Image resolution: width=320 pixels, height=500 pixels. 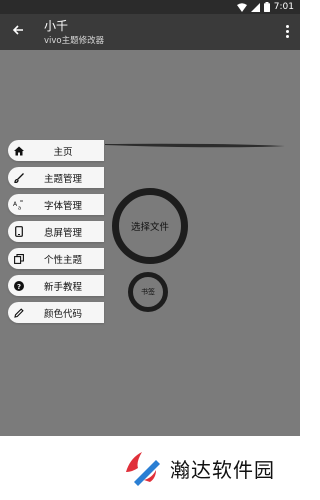 What do you see at coordinates (62, 314) in the screenshot?
I see `menu-item-label: 颜色代码` at bounding box center [62, 314].